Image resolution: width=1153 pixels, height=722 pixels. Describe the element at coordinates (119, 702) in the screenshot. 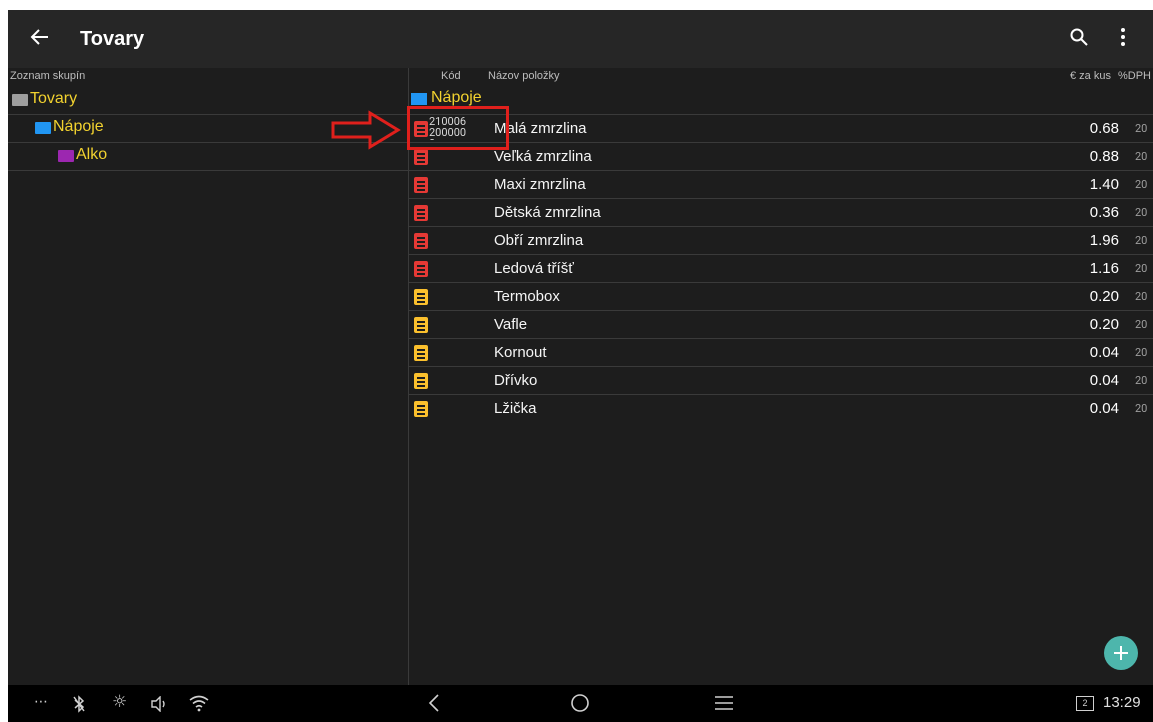

I see `brightness-icon: ☼` at that location.